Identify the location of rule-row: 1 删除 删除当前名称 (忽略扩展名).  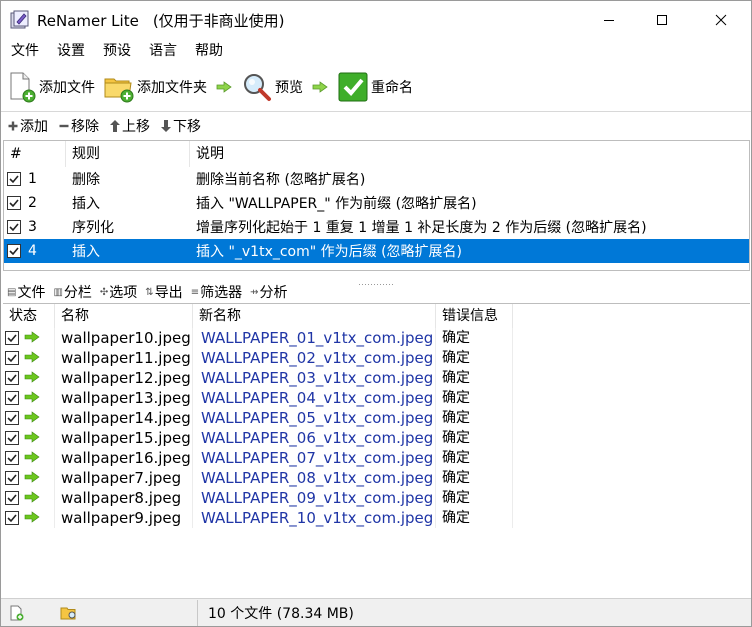
(376, 179).